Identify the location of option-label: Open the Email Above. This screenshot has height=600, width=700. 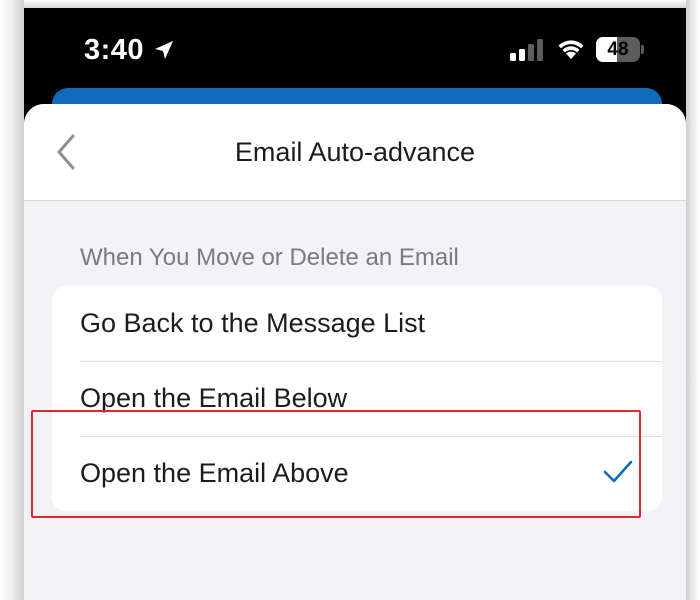
(214, 473).